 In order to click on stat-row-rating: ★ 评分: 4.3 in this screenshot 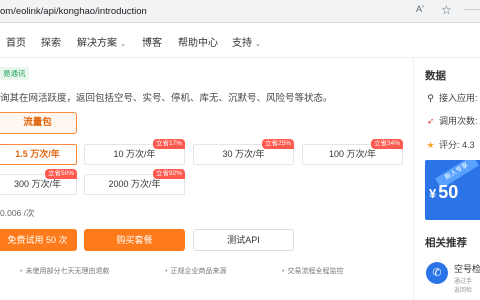, I will do `click(450, 144)`.